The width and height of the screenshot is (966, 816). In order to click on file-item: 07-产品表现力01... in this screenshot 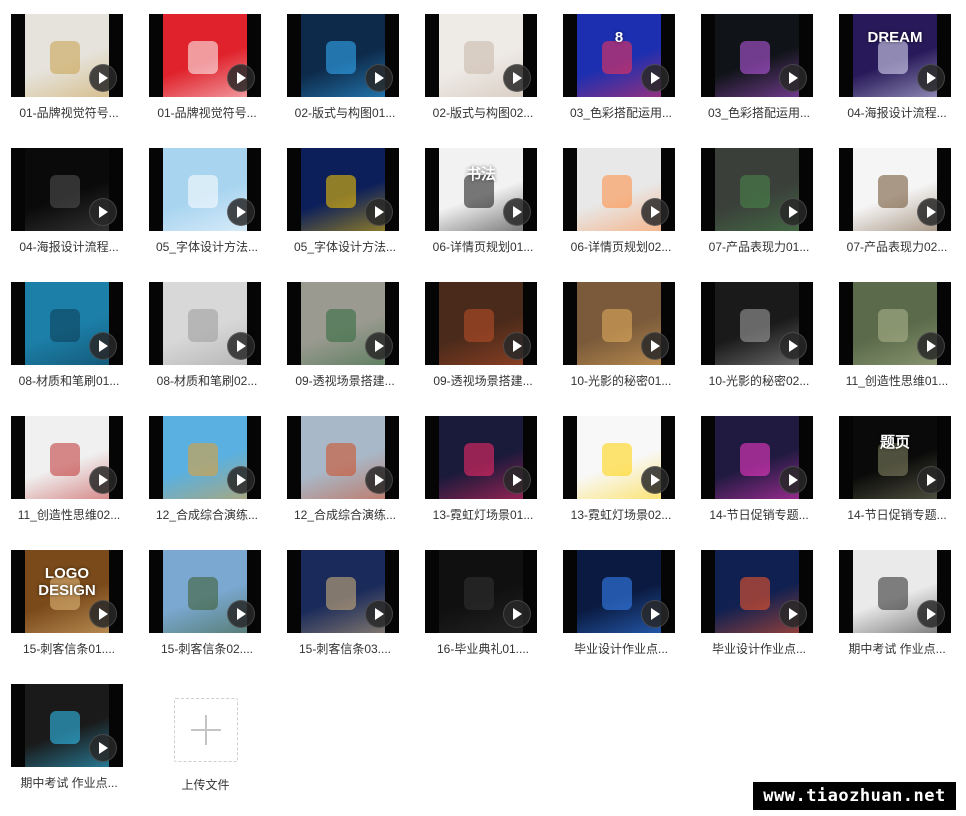, I will do `click(759, 199)`.